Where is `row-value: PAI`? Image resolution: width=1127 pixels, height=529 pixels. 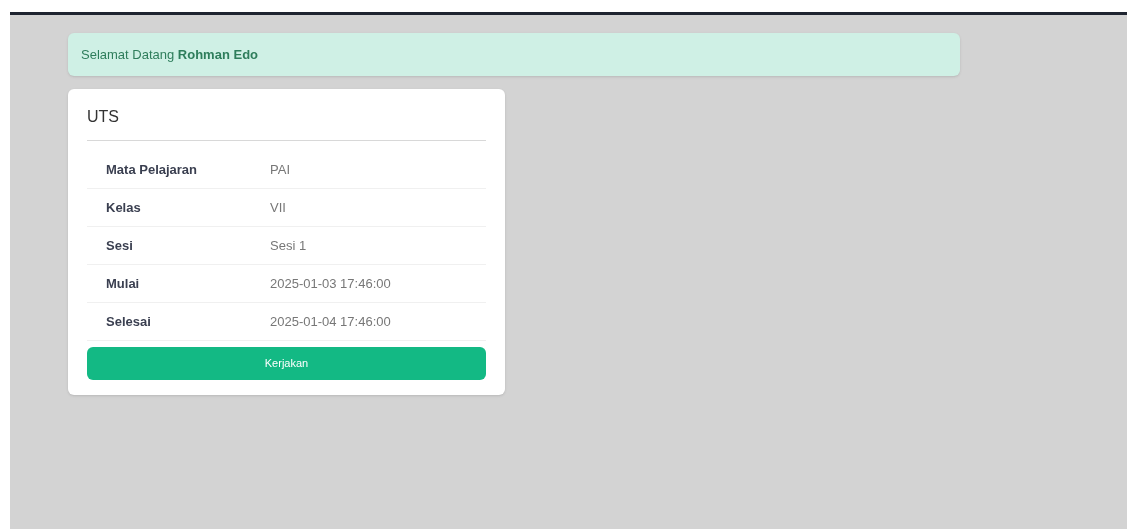
row-value: PAI is located at coordinates (280, 169).